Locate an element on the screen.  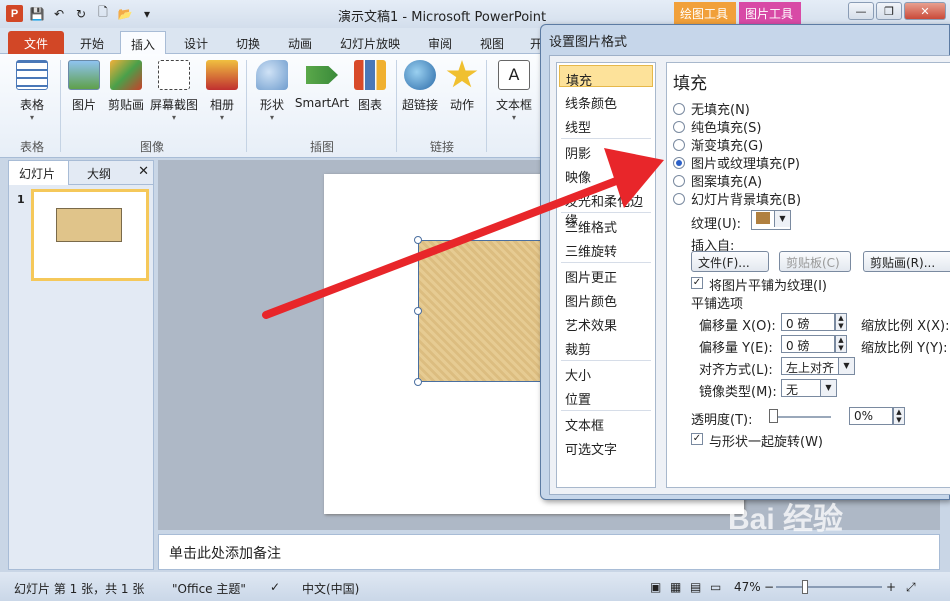
nav-picture-color: 图片颜色 is located at coordinates (606, 298).